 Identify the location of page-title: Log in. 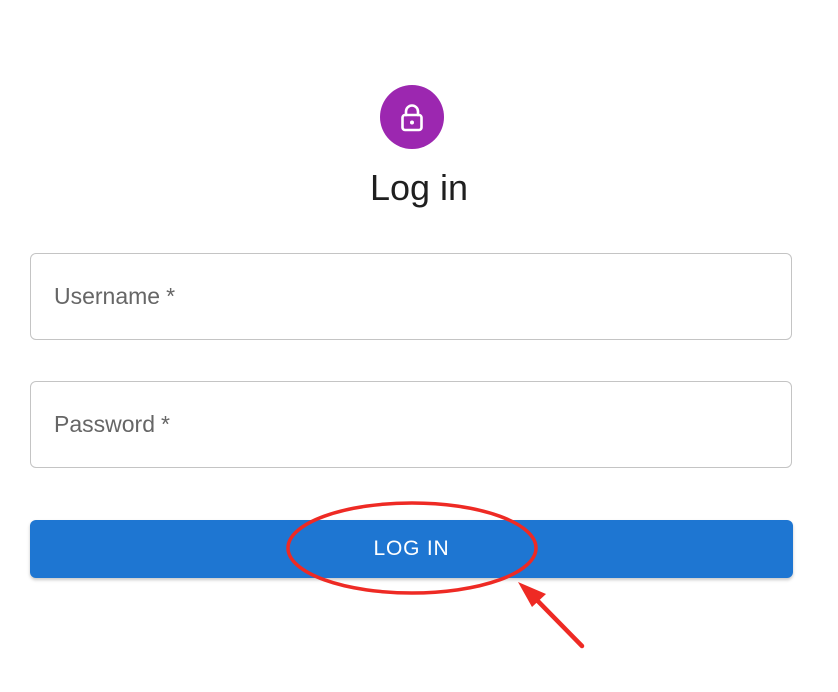
(419, 187).